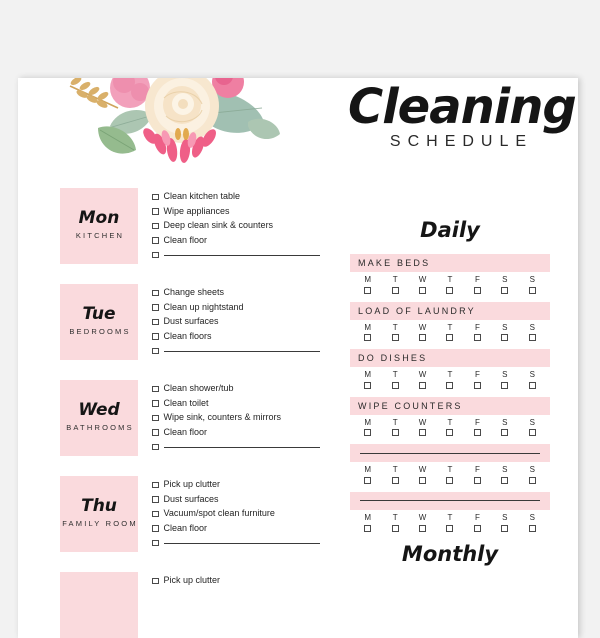  I want to click on task-item: Clean up nightstand, so click(236, 307).